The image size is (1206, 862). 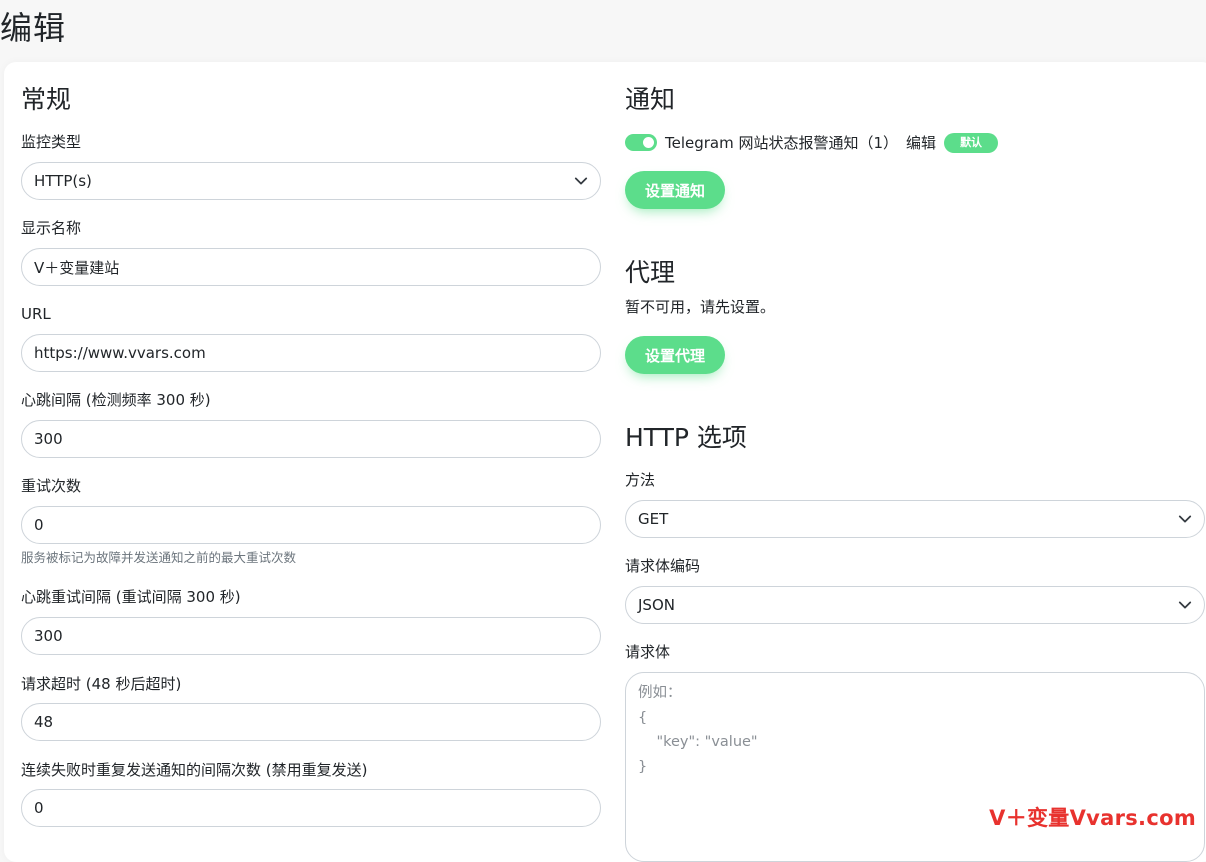 What do you see at coordinates (311, 636) in the screenshot?
I see `retry-interval-input: 300` at bounding box center [311, 636].